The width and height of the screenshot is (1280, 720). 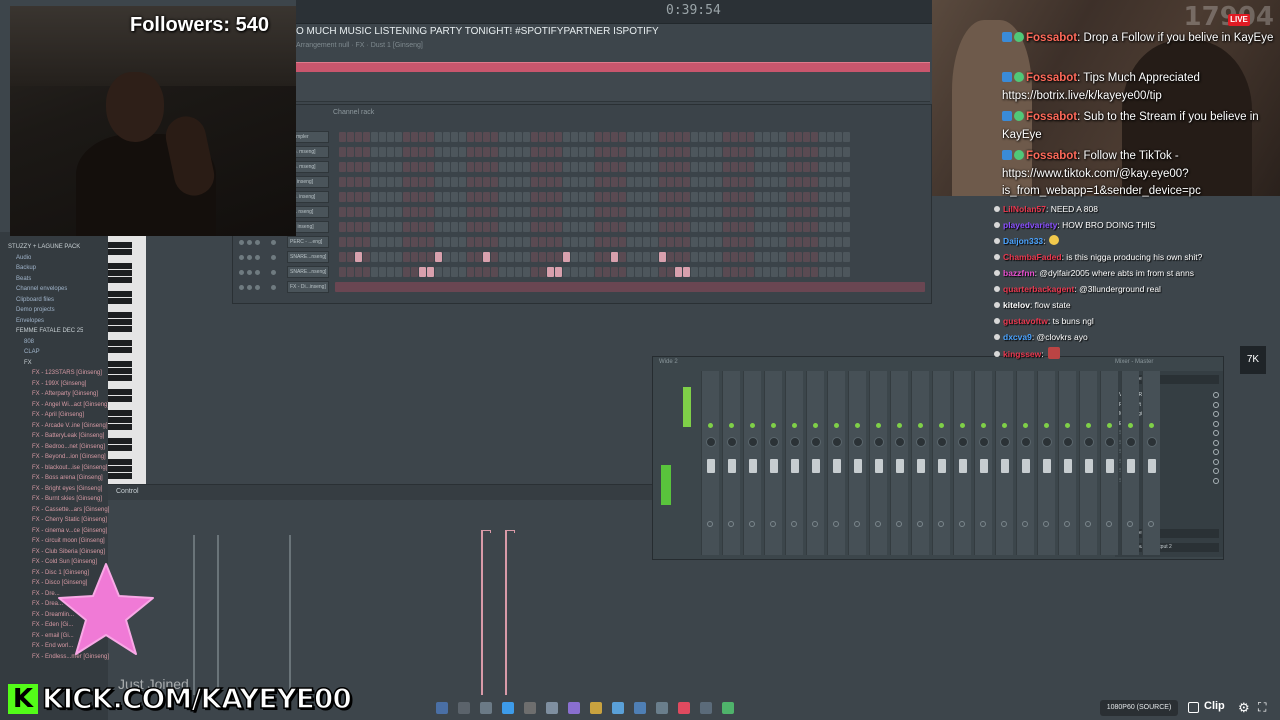 What do you see at coordinates (582, 137) in the screenshot?
I see `channel-row: Sampler` at bounding box center [582, 137].